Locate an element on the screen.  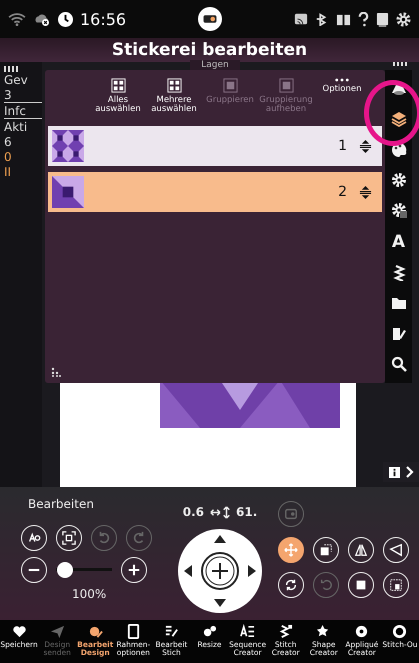
search-icon is located at coordinates (398, 364).